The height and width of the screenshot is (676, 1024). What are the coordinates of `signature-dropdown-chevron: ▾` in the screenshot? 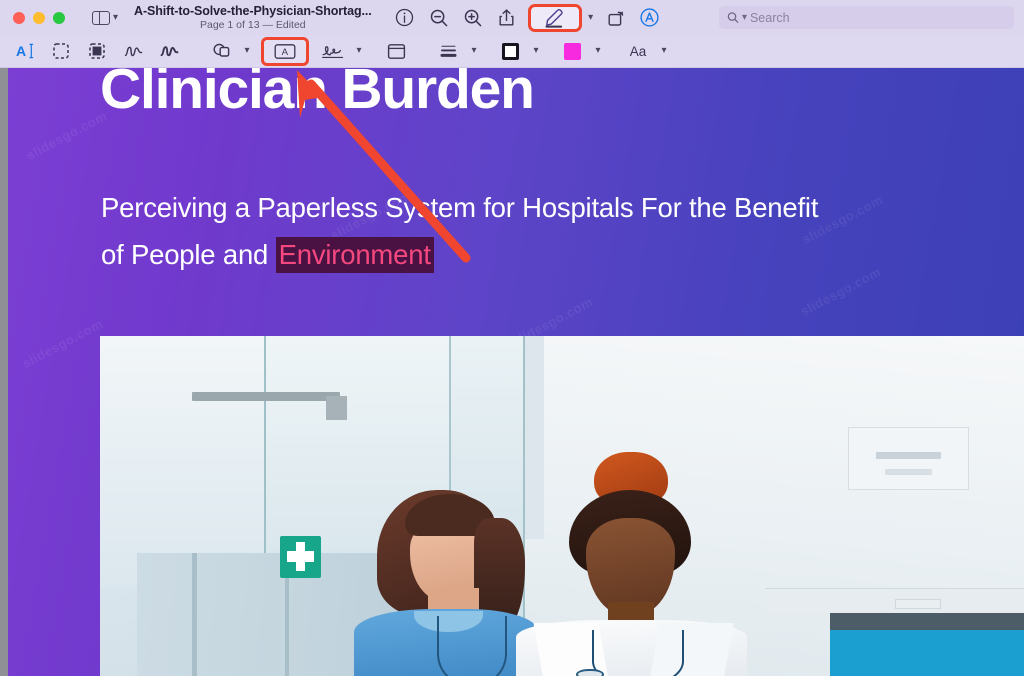 It's located at (359, 51).